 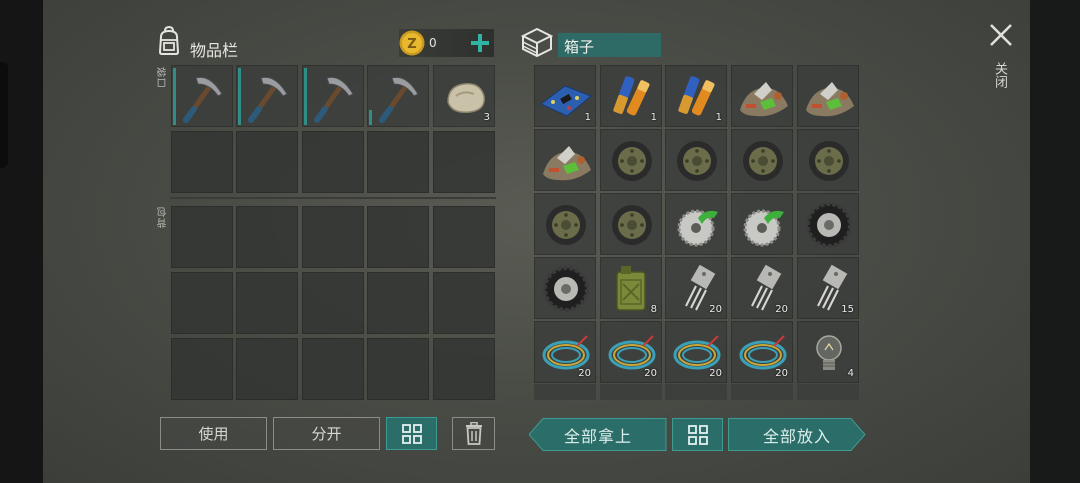 I want to click on item-slot: 15, so click(x=828, y=288).